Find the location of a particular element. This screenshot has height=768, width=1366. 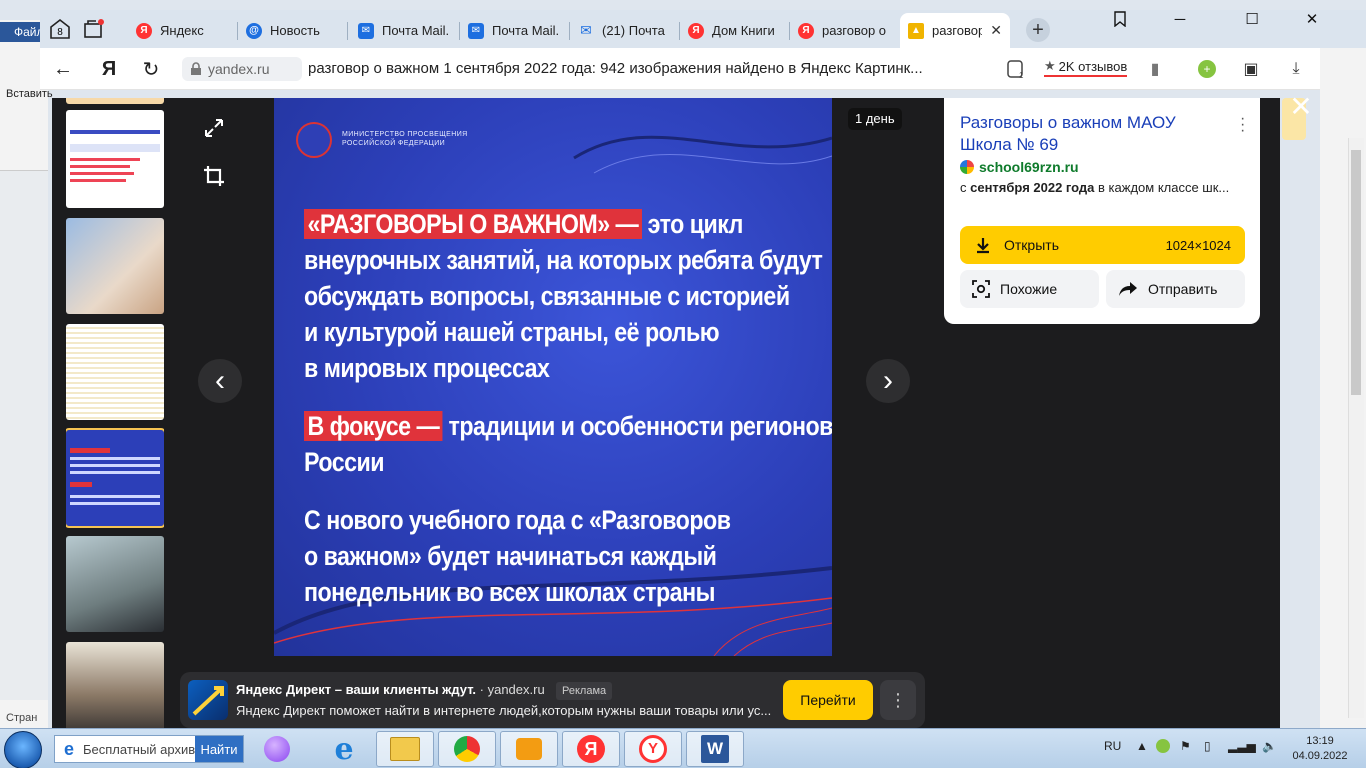

extension-button: + is located at coordinates (1207, 69).